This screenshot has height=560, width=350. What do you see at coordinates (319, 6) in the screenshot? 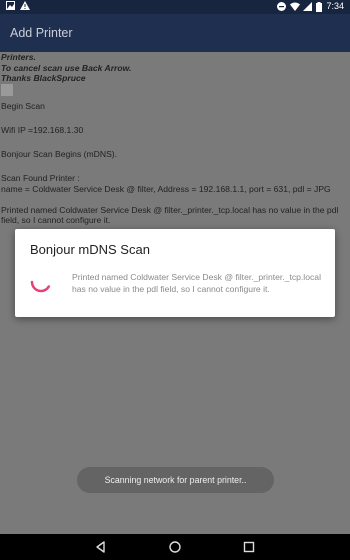
I see `battery-icon` at bounding box center [319, 6].